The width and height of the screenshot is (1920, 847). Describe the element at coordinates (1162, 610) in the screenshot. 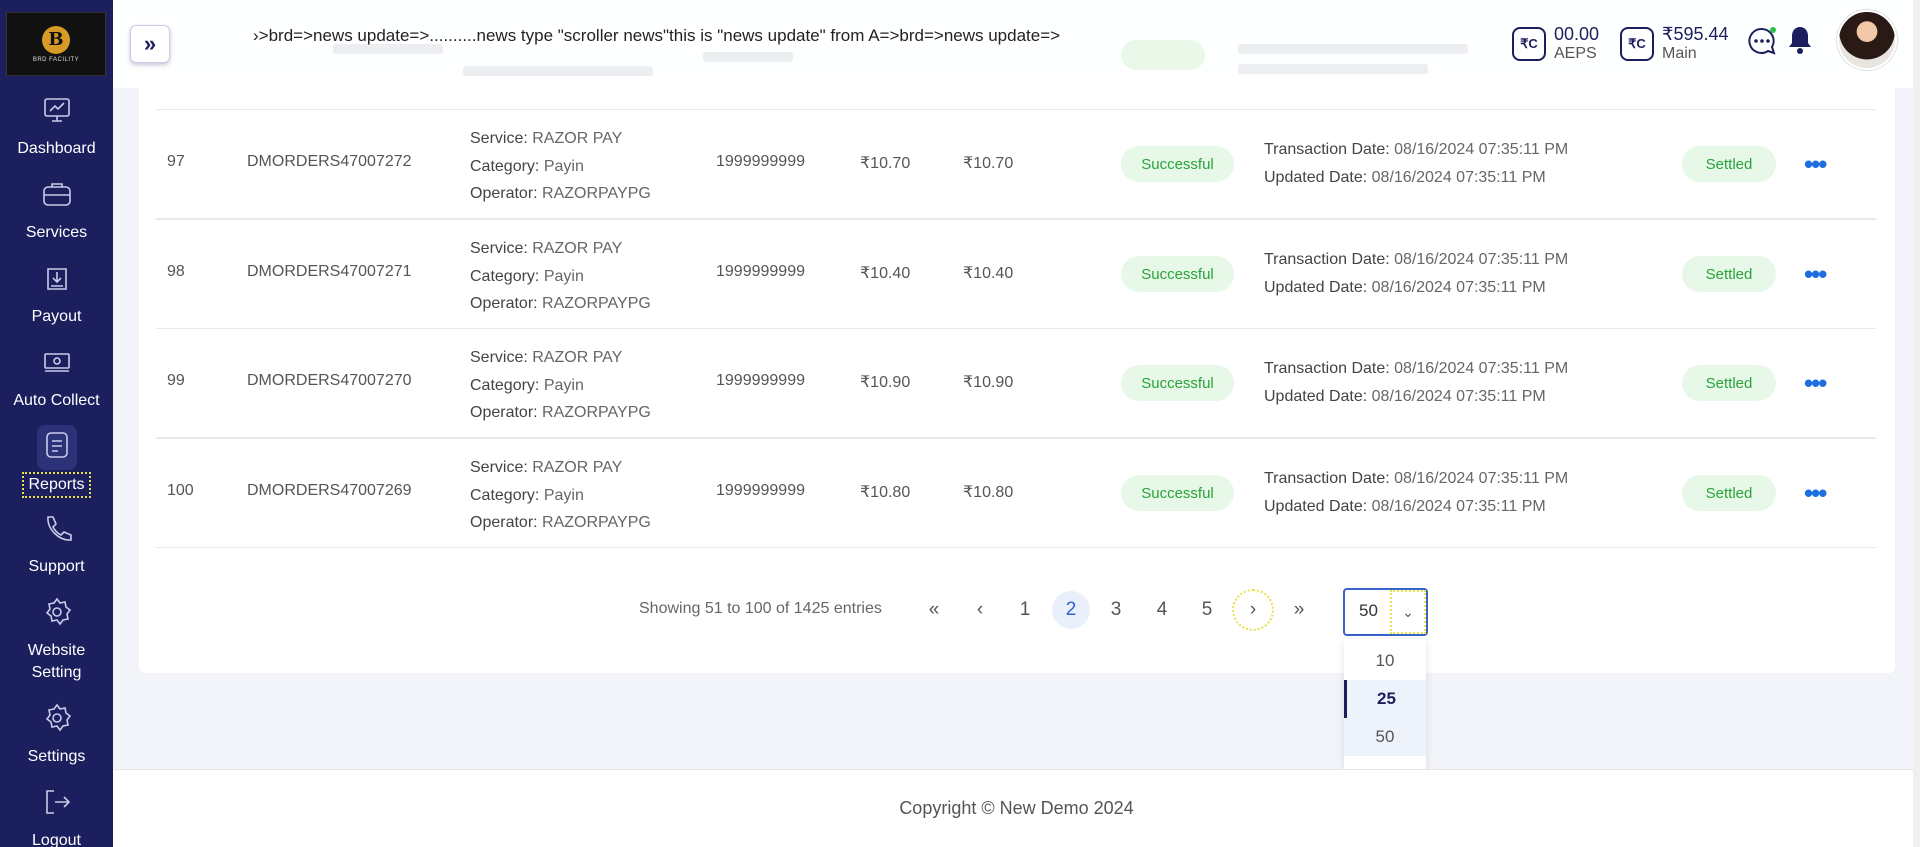

I see `page-4-button: 4` at that location.